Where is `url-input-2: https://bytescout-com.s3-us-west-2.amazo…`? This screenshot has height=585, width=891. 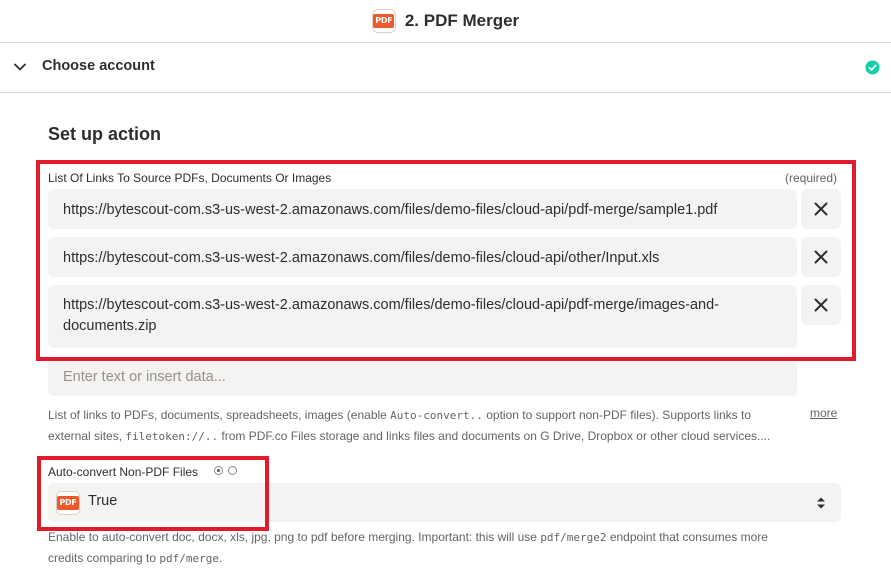
url-input-2: https://bytescout-com.s3-us-west-2.amazo… is located at coordinates (422, 257).